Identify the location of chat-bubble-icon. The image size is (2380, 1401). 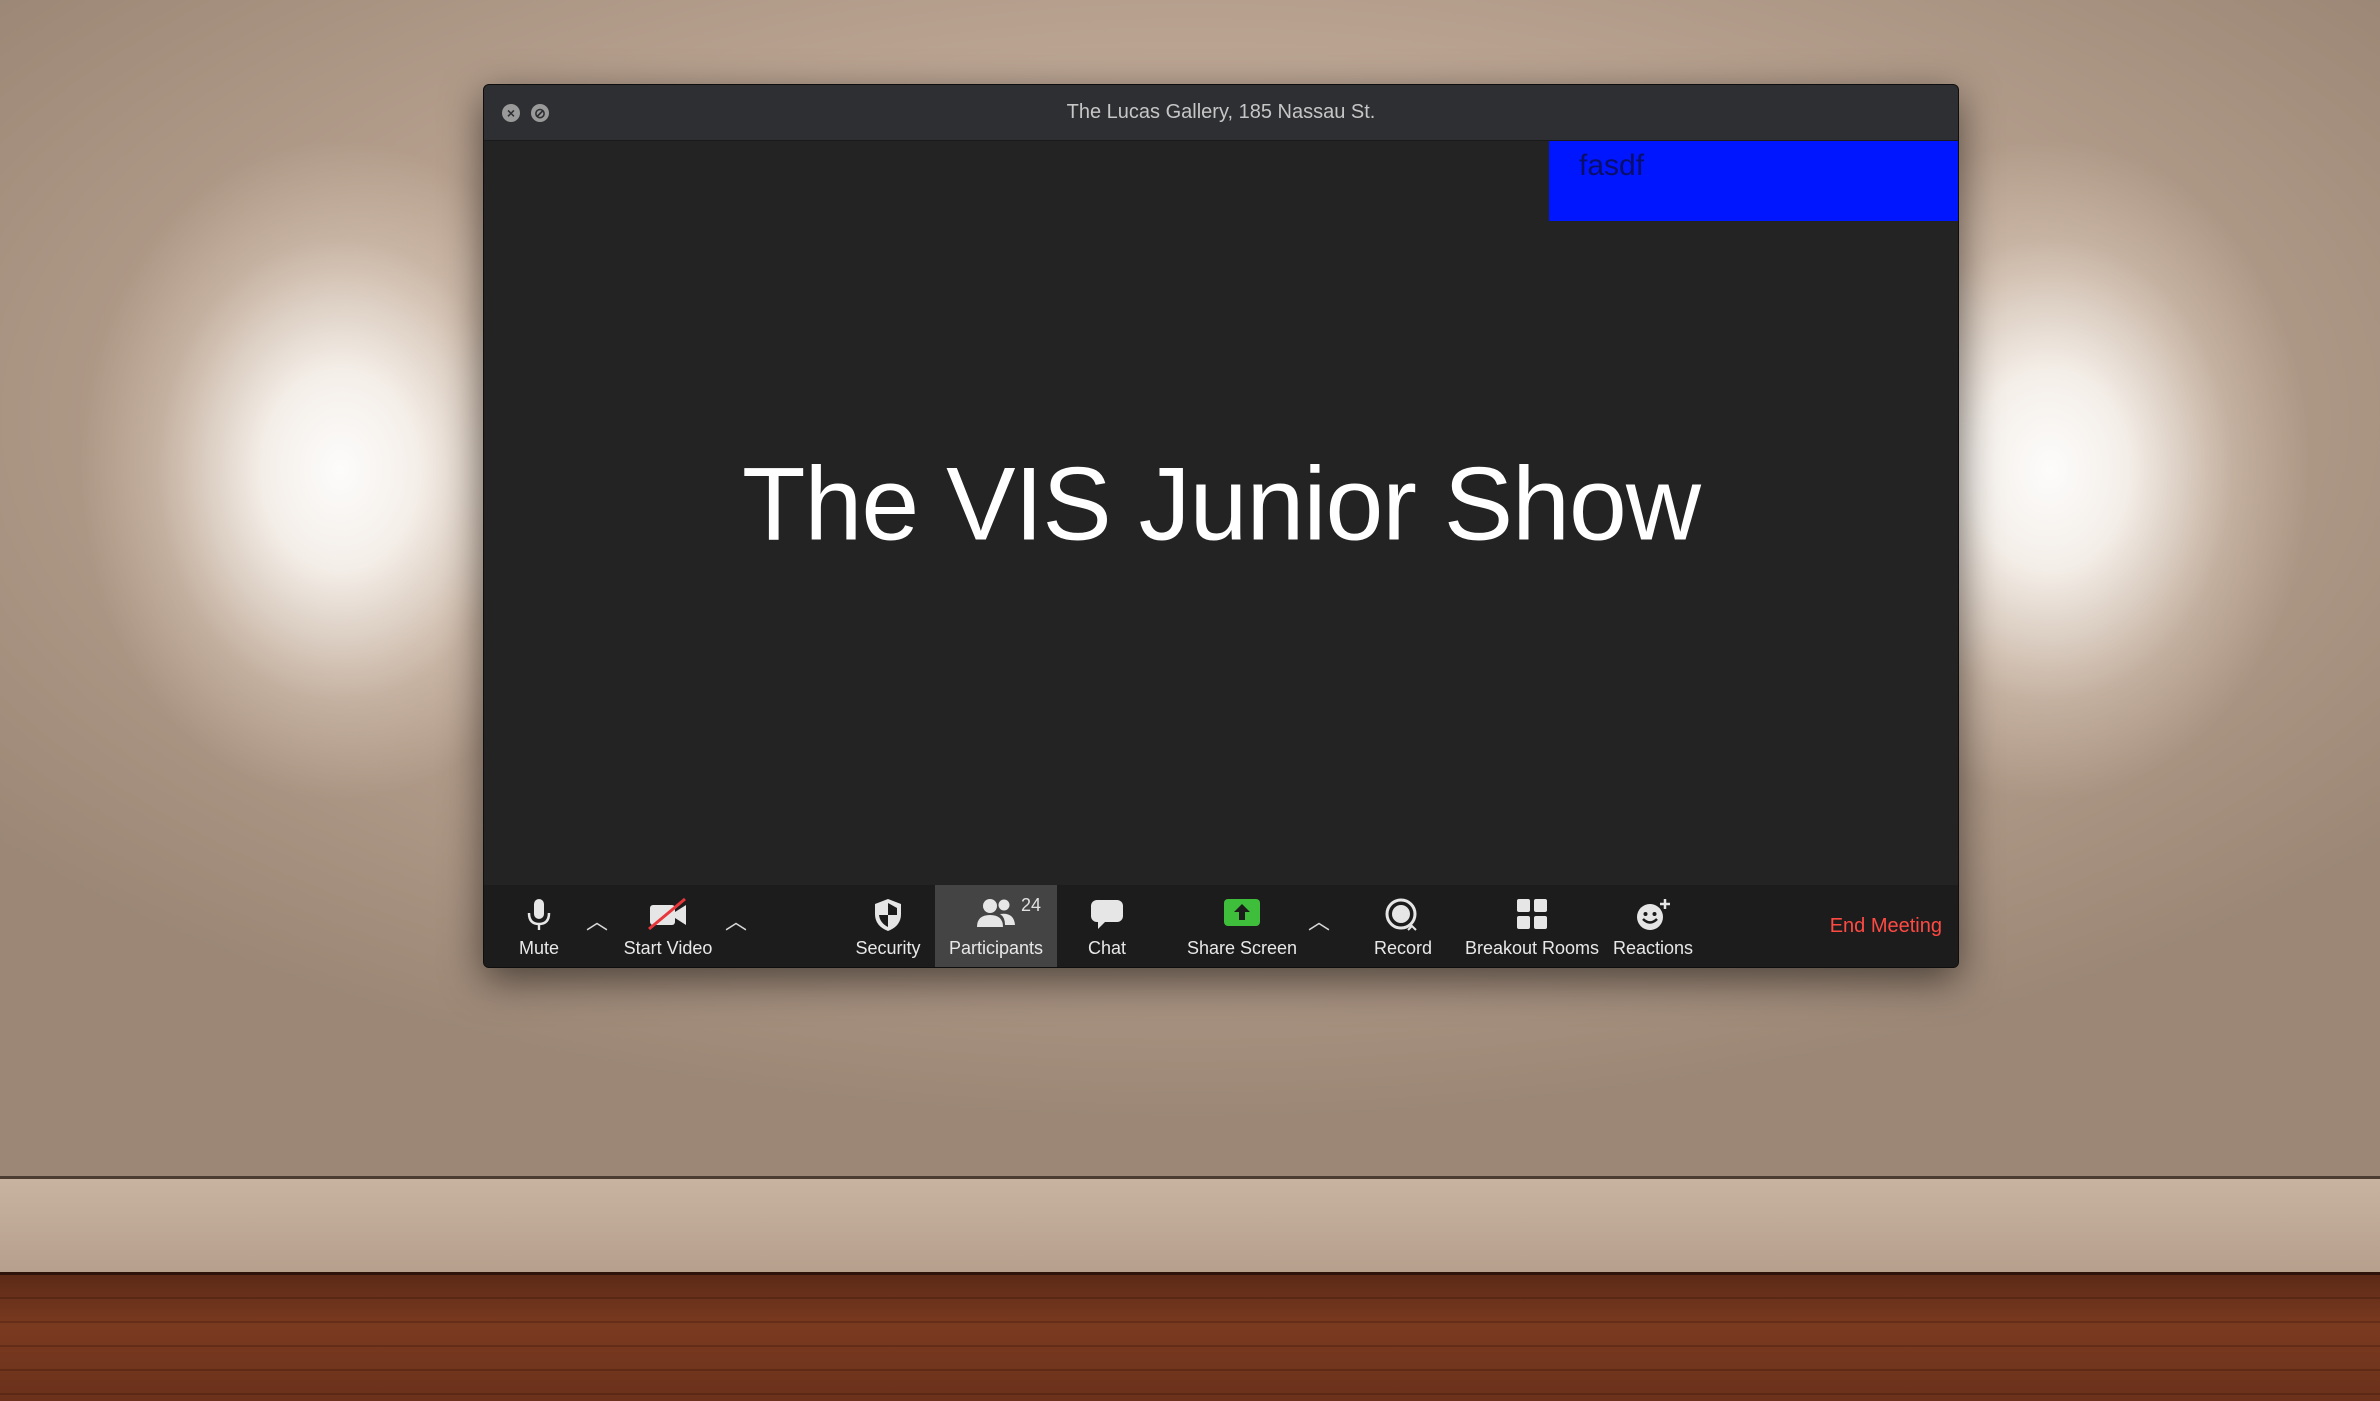
(1107, 916).